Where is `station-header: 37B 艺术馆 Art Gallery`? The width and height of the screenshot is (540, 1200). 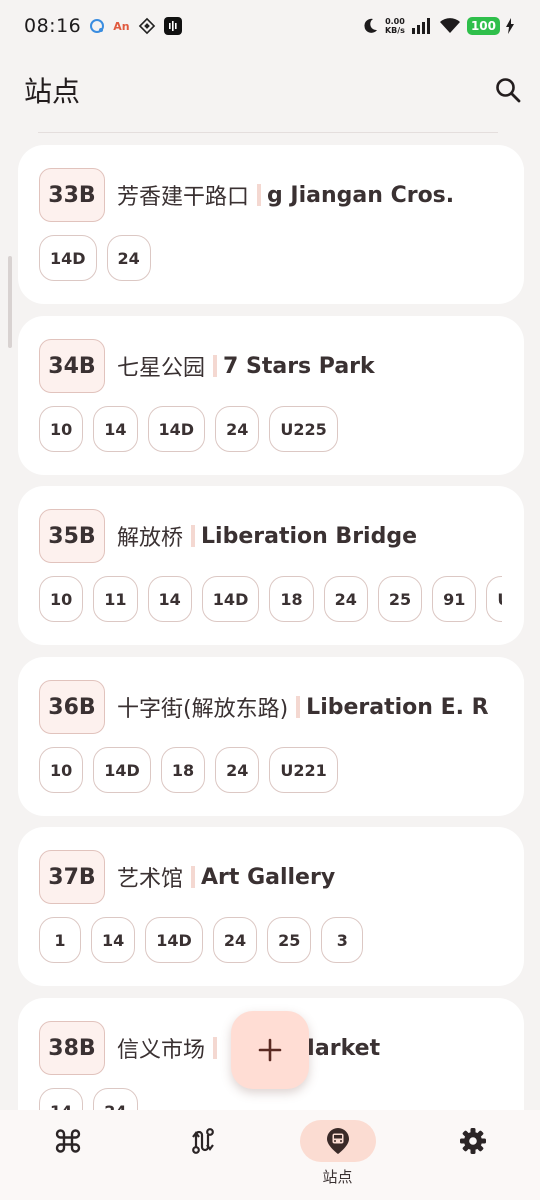
station-header: 37B 艺术馆 Art Gallery is located at coordinates (281, 877).